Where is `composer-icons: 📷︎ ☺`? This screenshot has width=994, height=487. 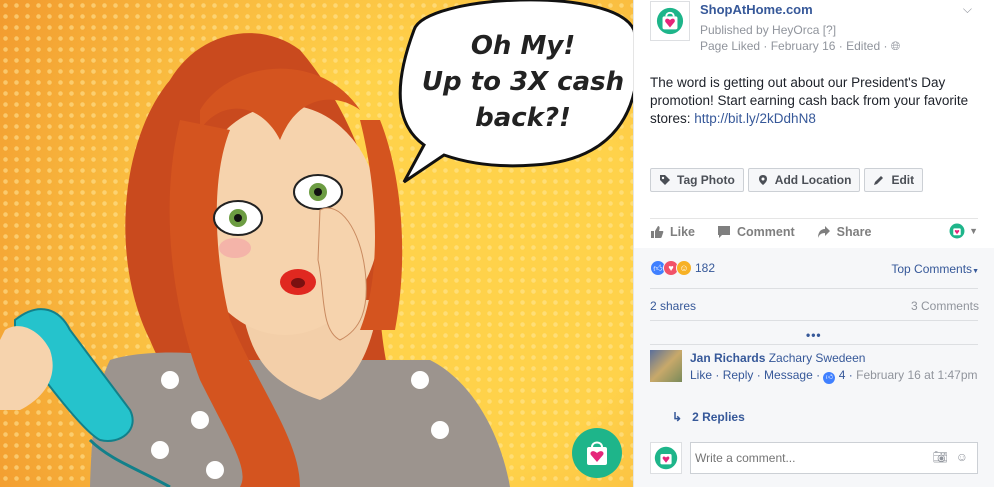
composer-icons: 📷︎ ☺ is located at coordinates (951, 457).